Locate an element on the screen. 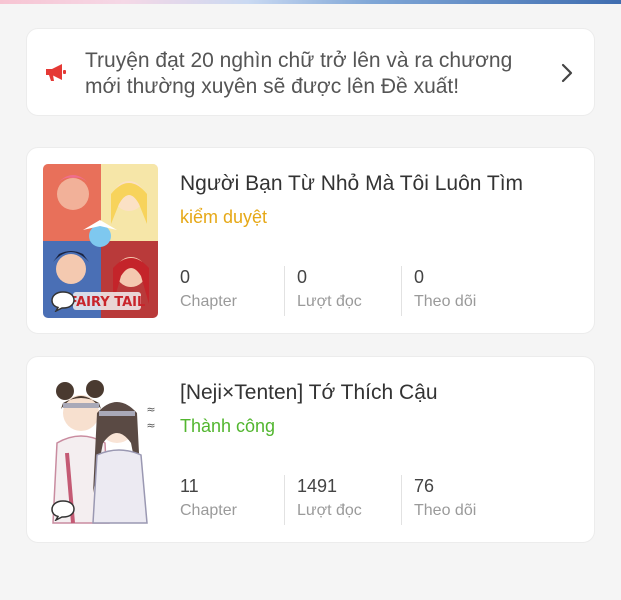 This screenshot has height=600, width=621. follow-count: 0 is located at coordinates (419, 277).